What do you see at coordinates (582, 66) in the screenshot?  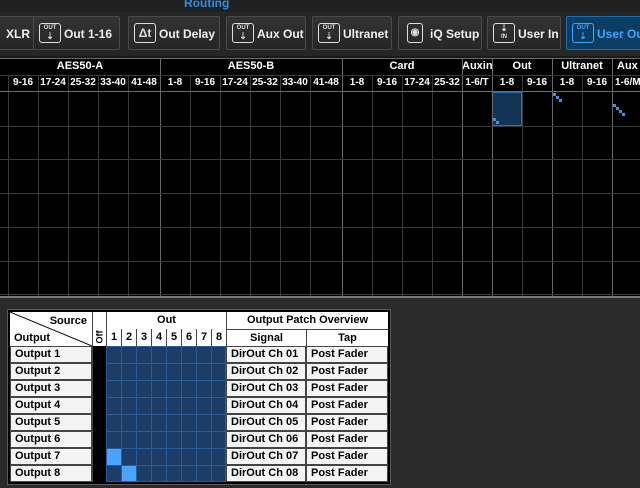 I see `group-header-ultranet: Ultranet` at bounding box center [582, 66].